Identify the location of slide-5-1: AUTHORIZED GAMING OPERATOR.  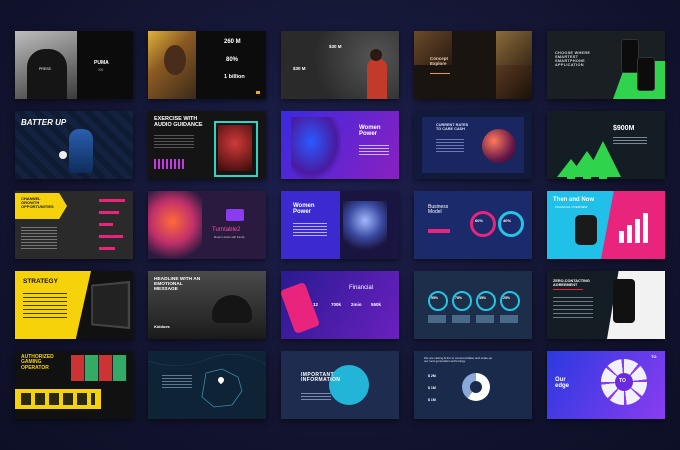
(74, 385).